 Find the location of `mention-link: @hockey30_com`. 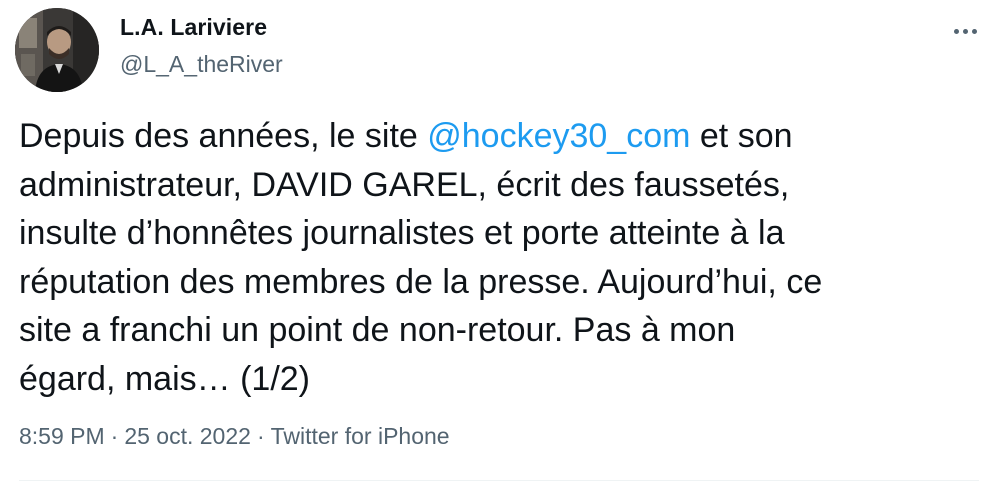

mention-link: @hockey30_com is located at coordinates (558, 136).